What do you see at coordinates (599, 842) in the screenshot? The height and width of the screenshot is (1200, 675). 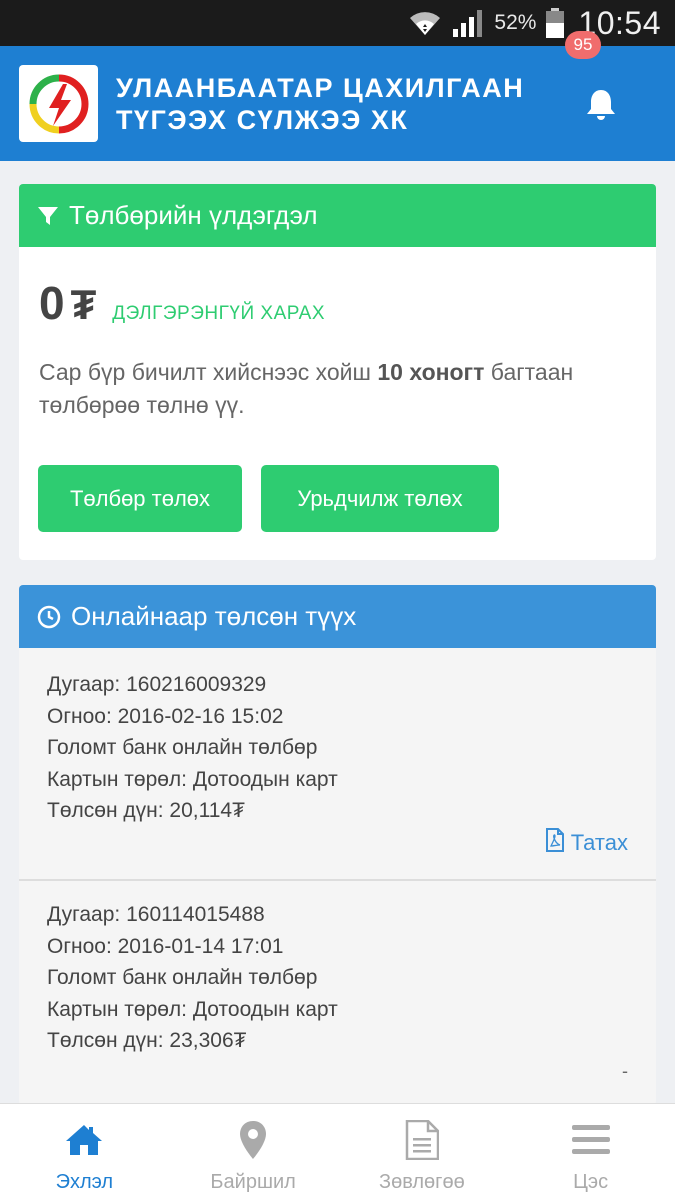 I see `download-label: Татах` at bounding box center [599, 842].